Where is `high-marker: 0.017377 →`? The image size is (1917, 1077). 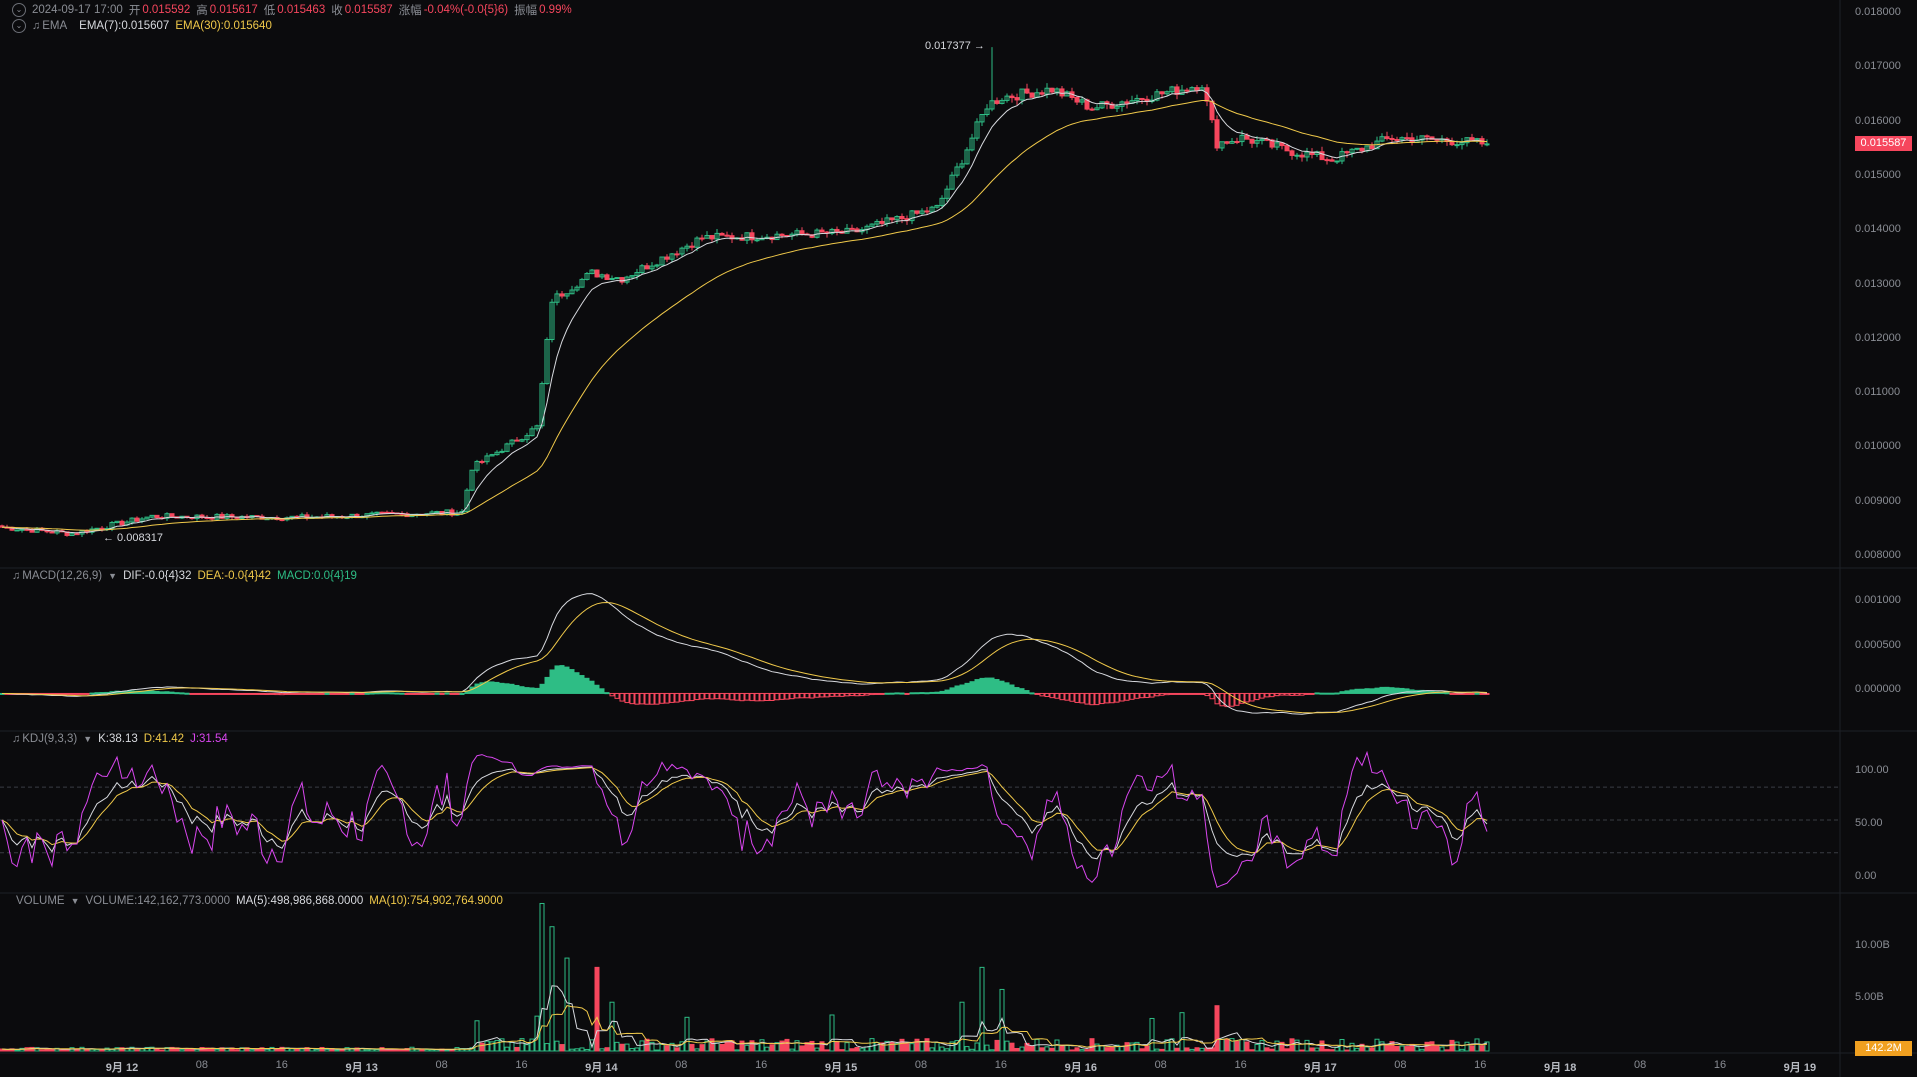 high-marker: 0.017377 → is located at coordinates (955, 46).